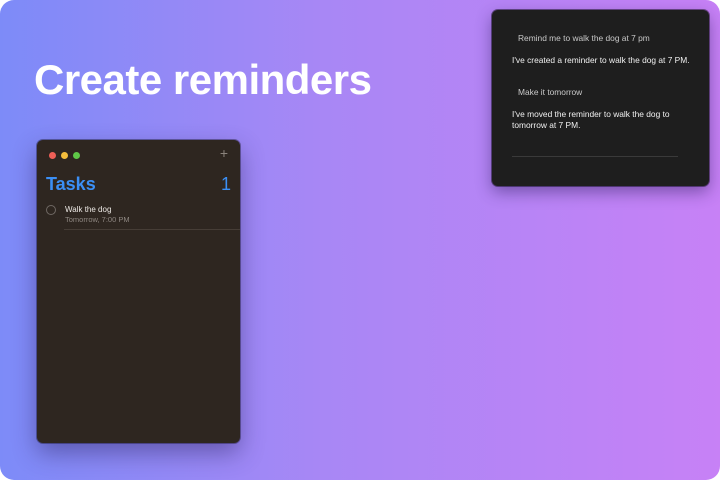  I want to click on task-title: Walk the dog, so click(88, 209).